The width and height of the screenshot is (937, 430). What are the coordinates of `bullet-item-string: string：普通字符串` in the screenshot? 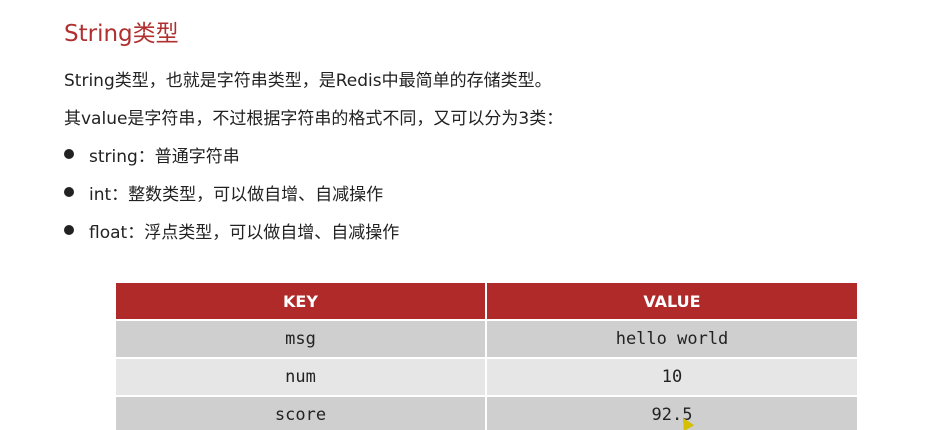 It's located at (231, 161).